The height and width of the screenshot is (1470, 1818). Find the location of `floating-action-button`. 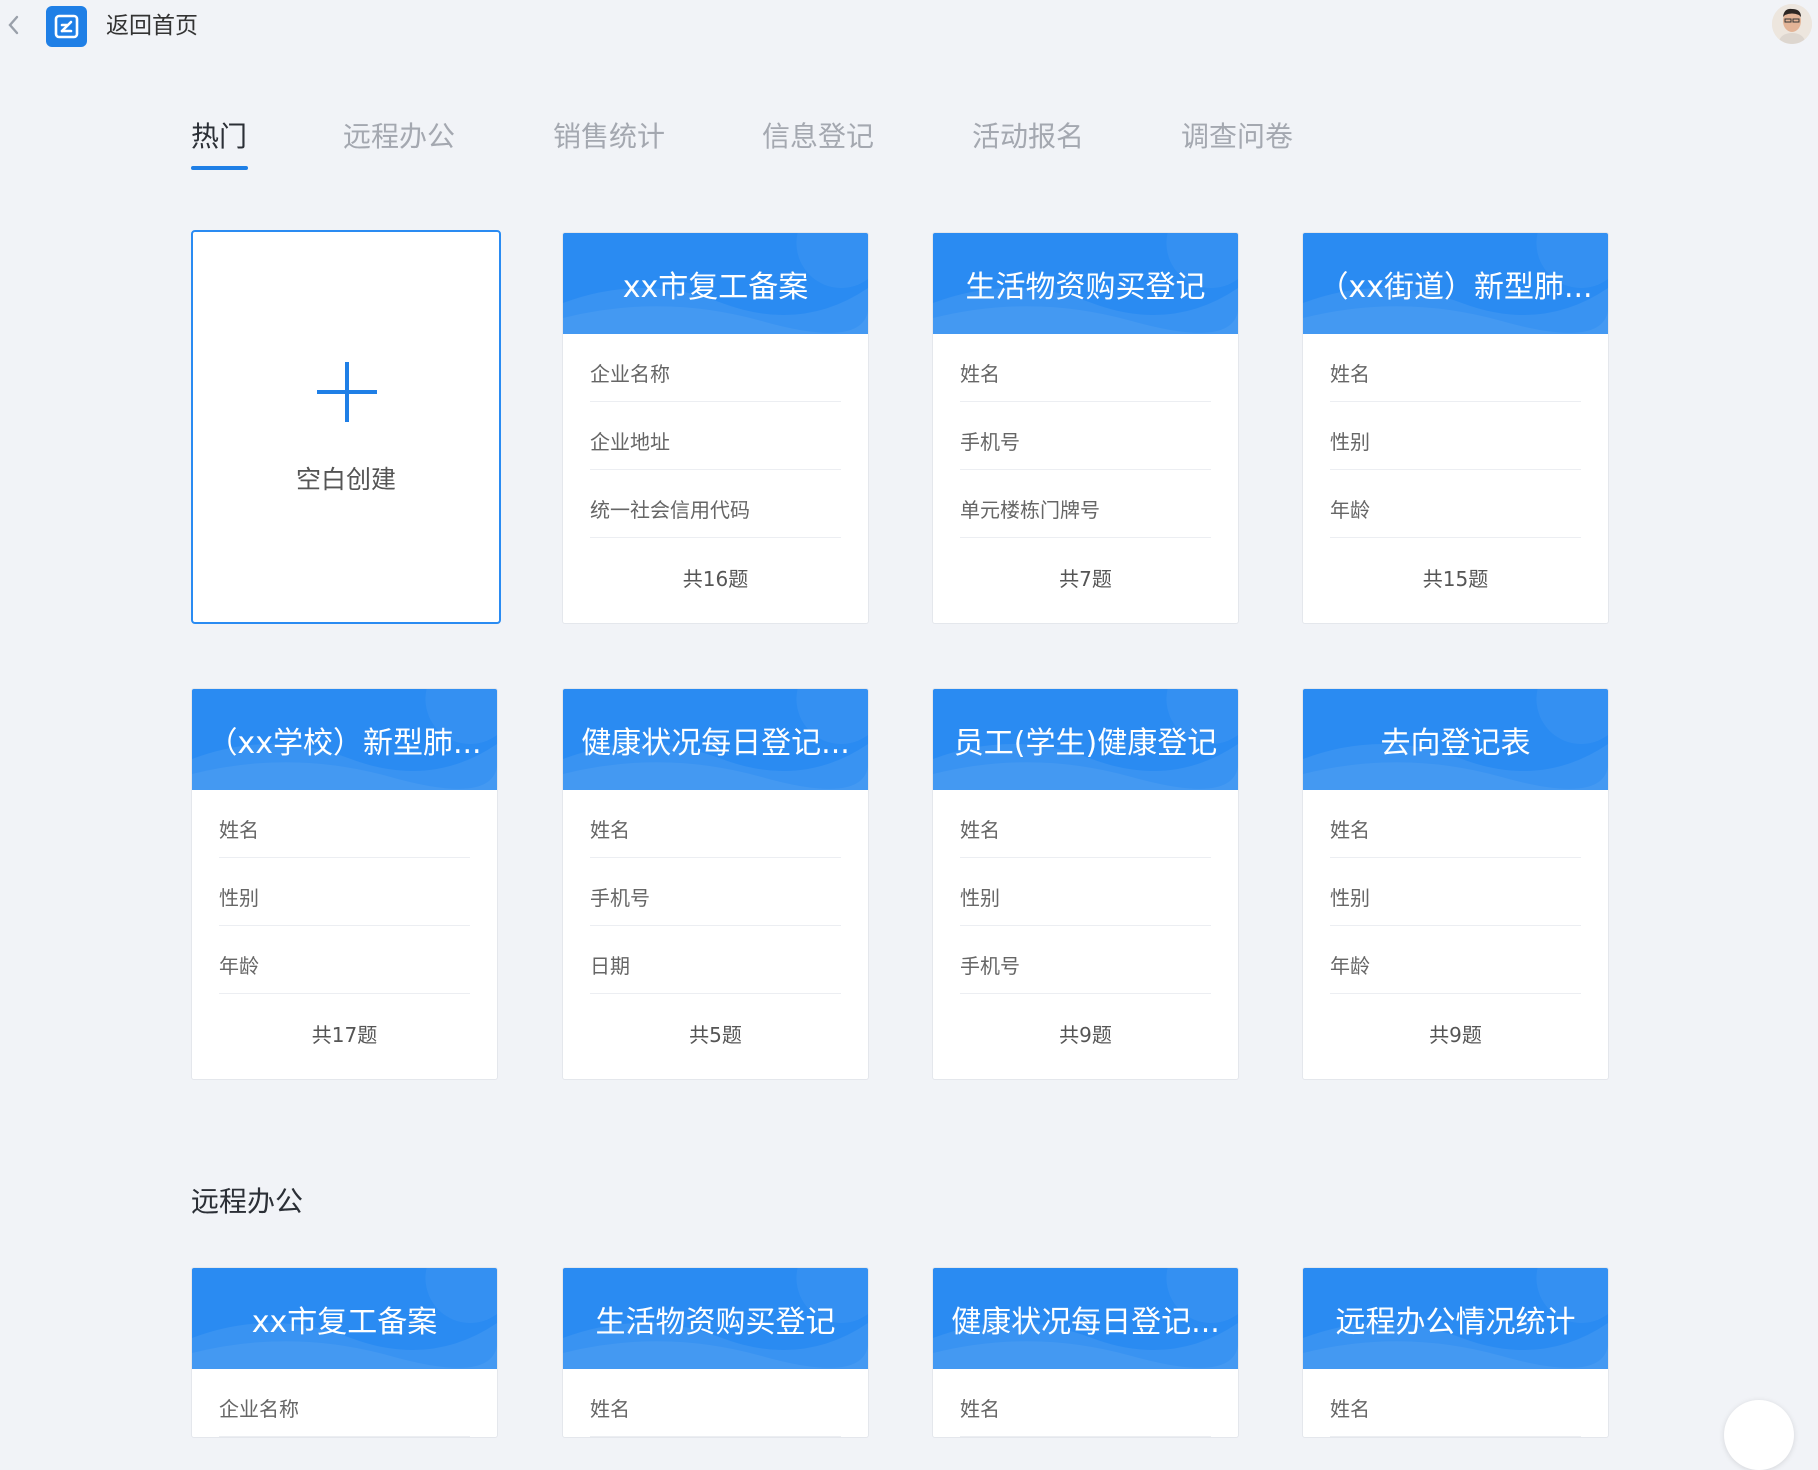

floating-action-button is located at coordinates (1759, 1435).